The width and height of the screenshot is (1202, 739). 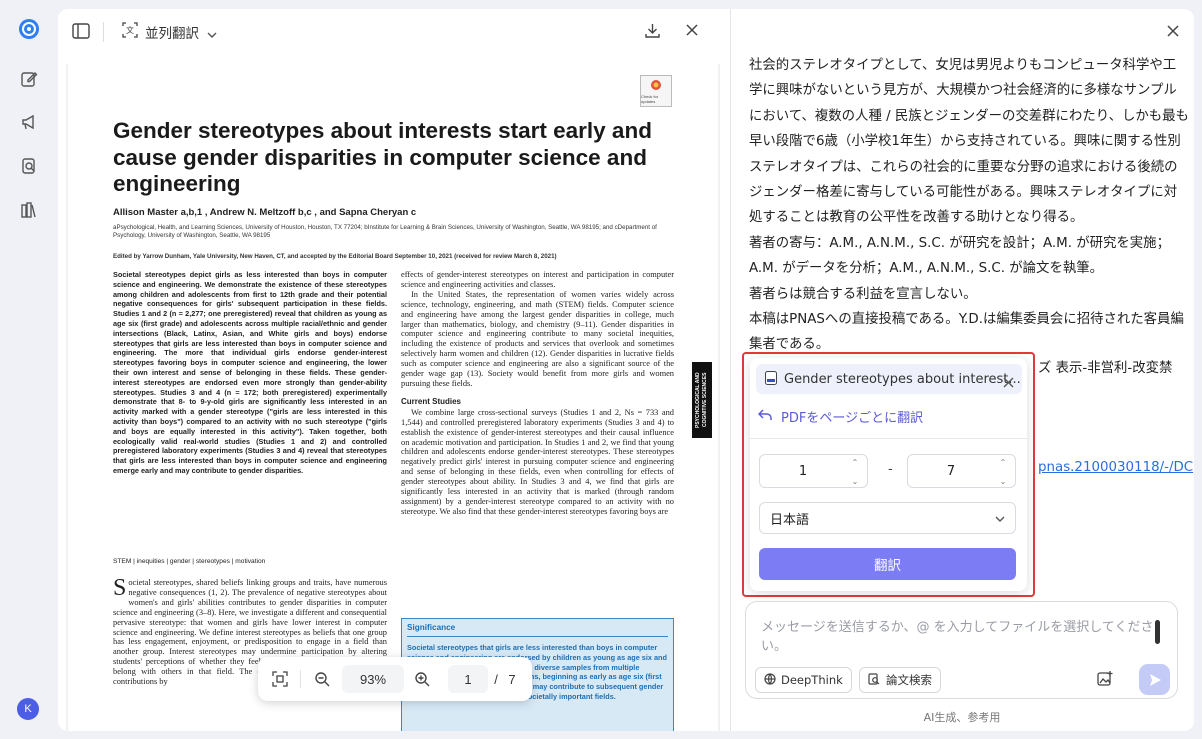 I want to click on translate-pages-label: PDFをページごとに翻訳, so click(x=852, y=418).